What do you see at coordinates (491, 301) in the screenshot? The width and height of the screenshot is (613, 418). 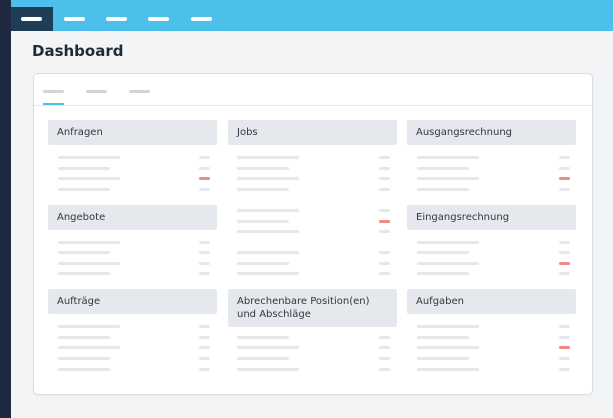 I see `section-header-aufgaben: Aufgaben` at bounding box center [491, 301].